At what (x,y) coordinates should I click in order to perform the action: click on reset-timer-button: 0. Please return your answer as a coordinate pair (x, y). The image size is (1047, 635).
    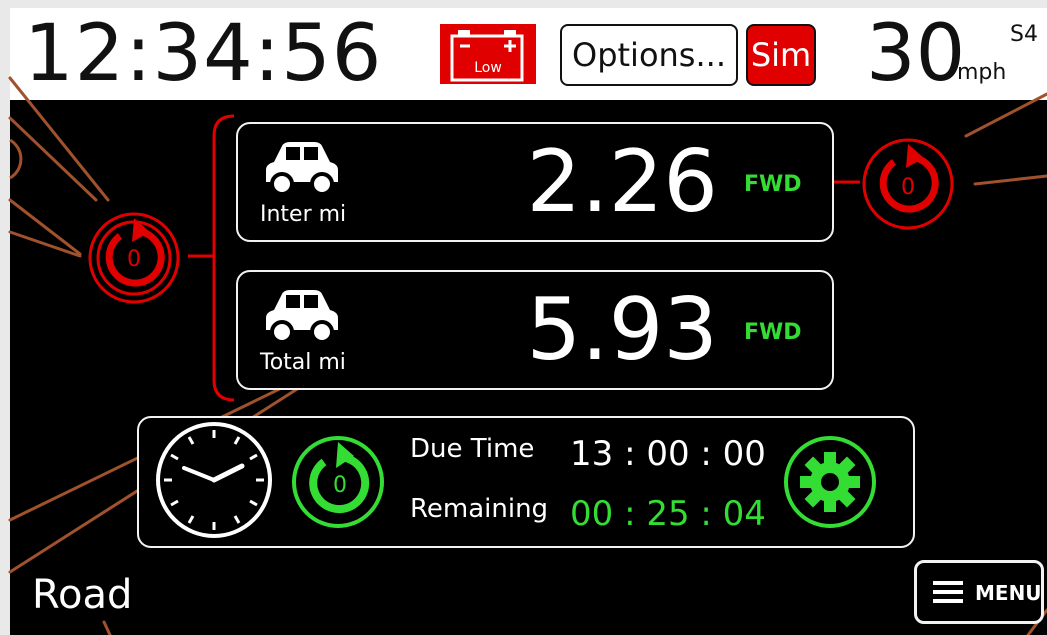
    Looking at the image, I should click on (338, 482).